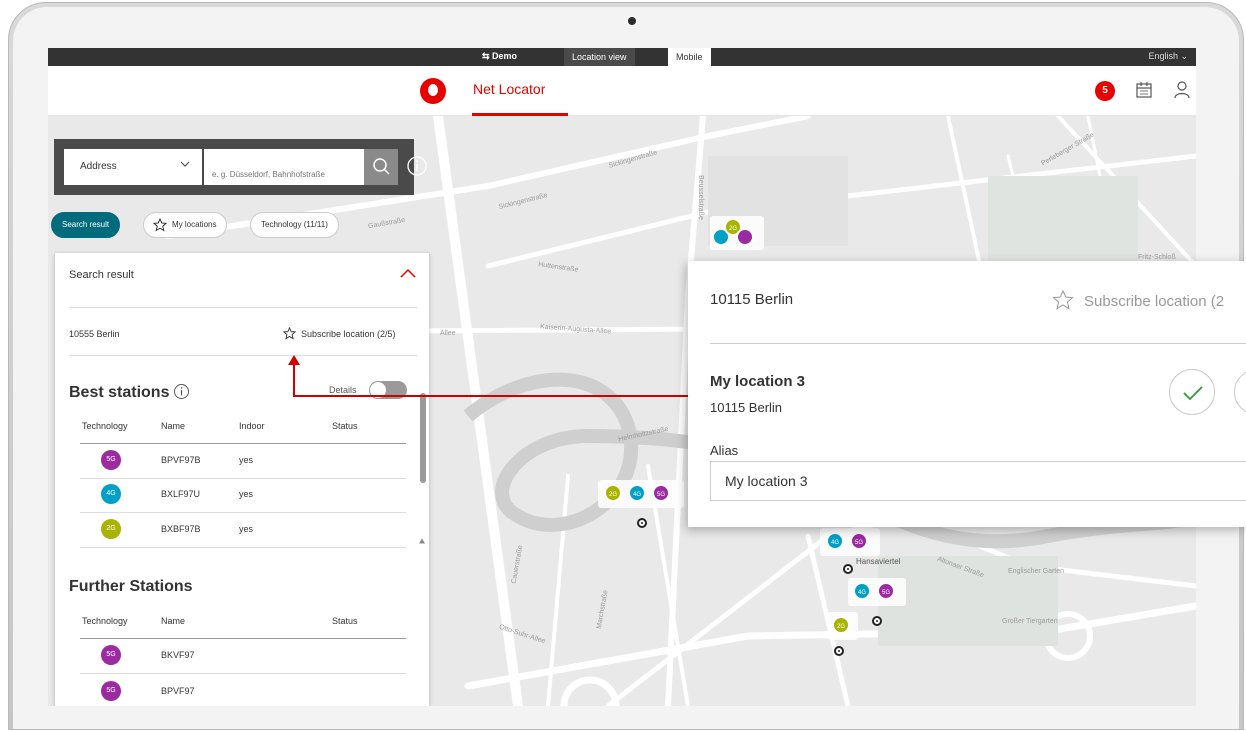 The height and width of the screenshot is (731, 1246). Describe the element at coordinates (111, 494) in the screenshot. I see `tech-badge-4g: 4G` at that location.